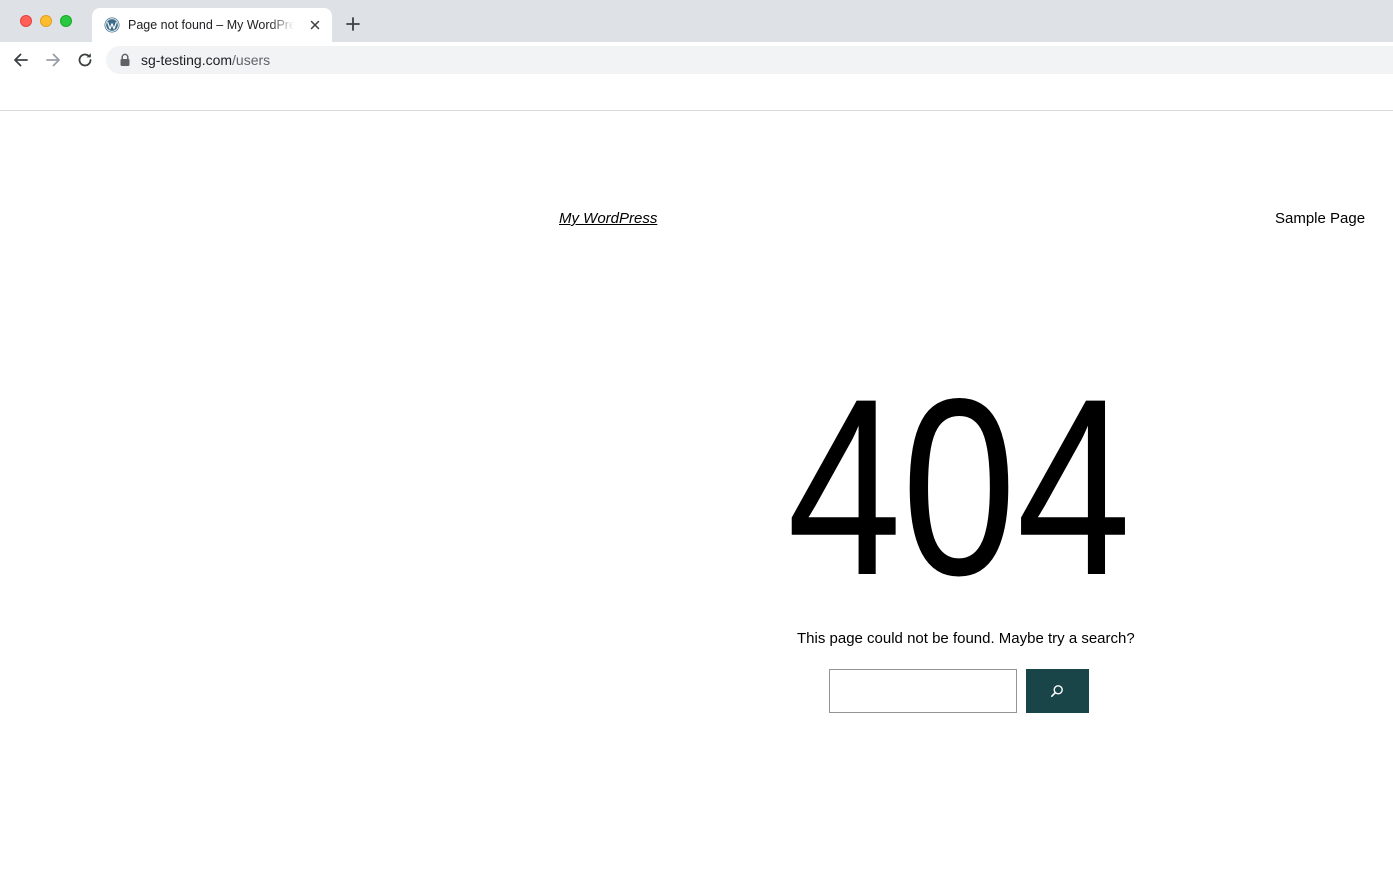 The image size is (1393, 873). Describe the element at coordinates (923, 691) in the screenshot. I see `search-input` at that location.